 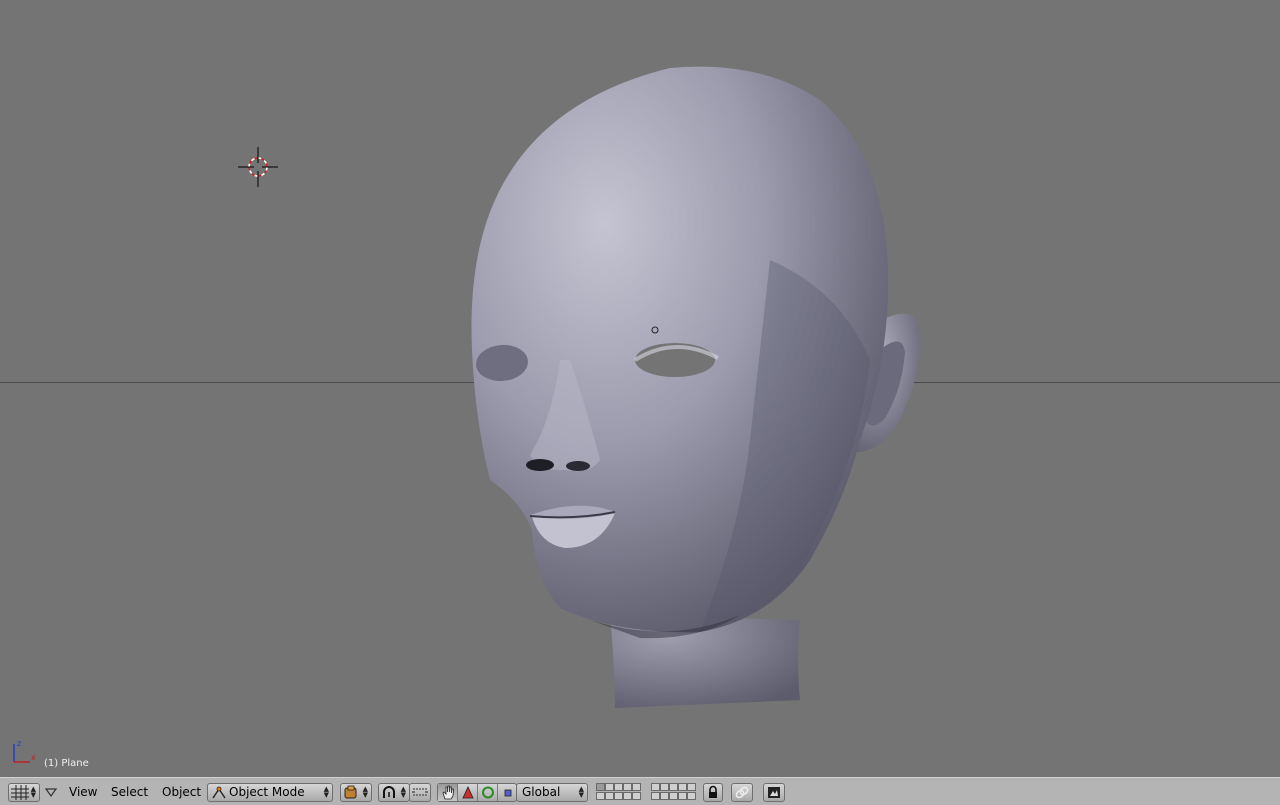 I want to click on menu-select: Select, so click(x=129, y=792).